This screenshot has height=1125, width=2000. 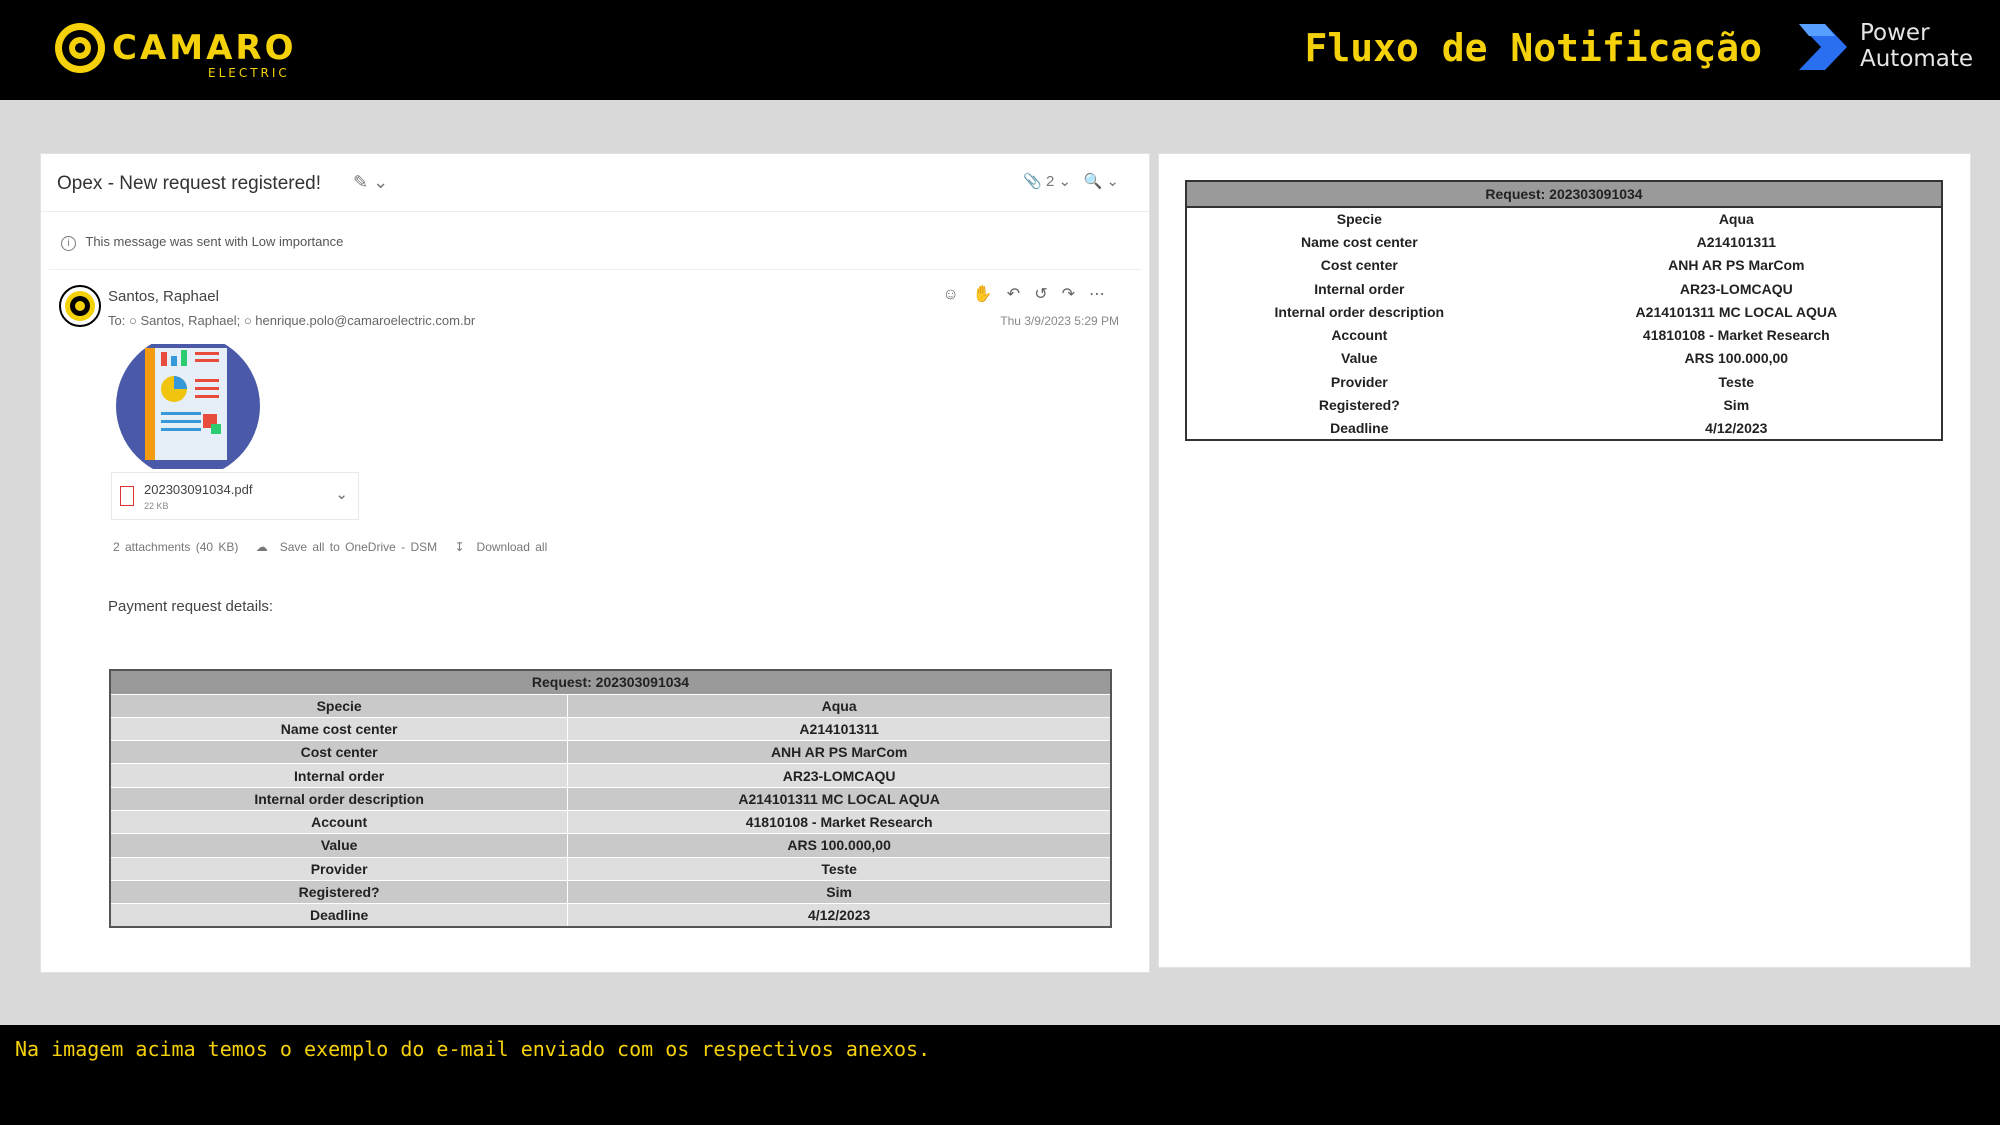 What do you see at coordinates (127, 496) in the screenshot?
I see `pdf-file-icon` at bounding box center [127, 496].